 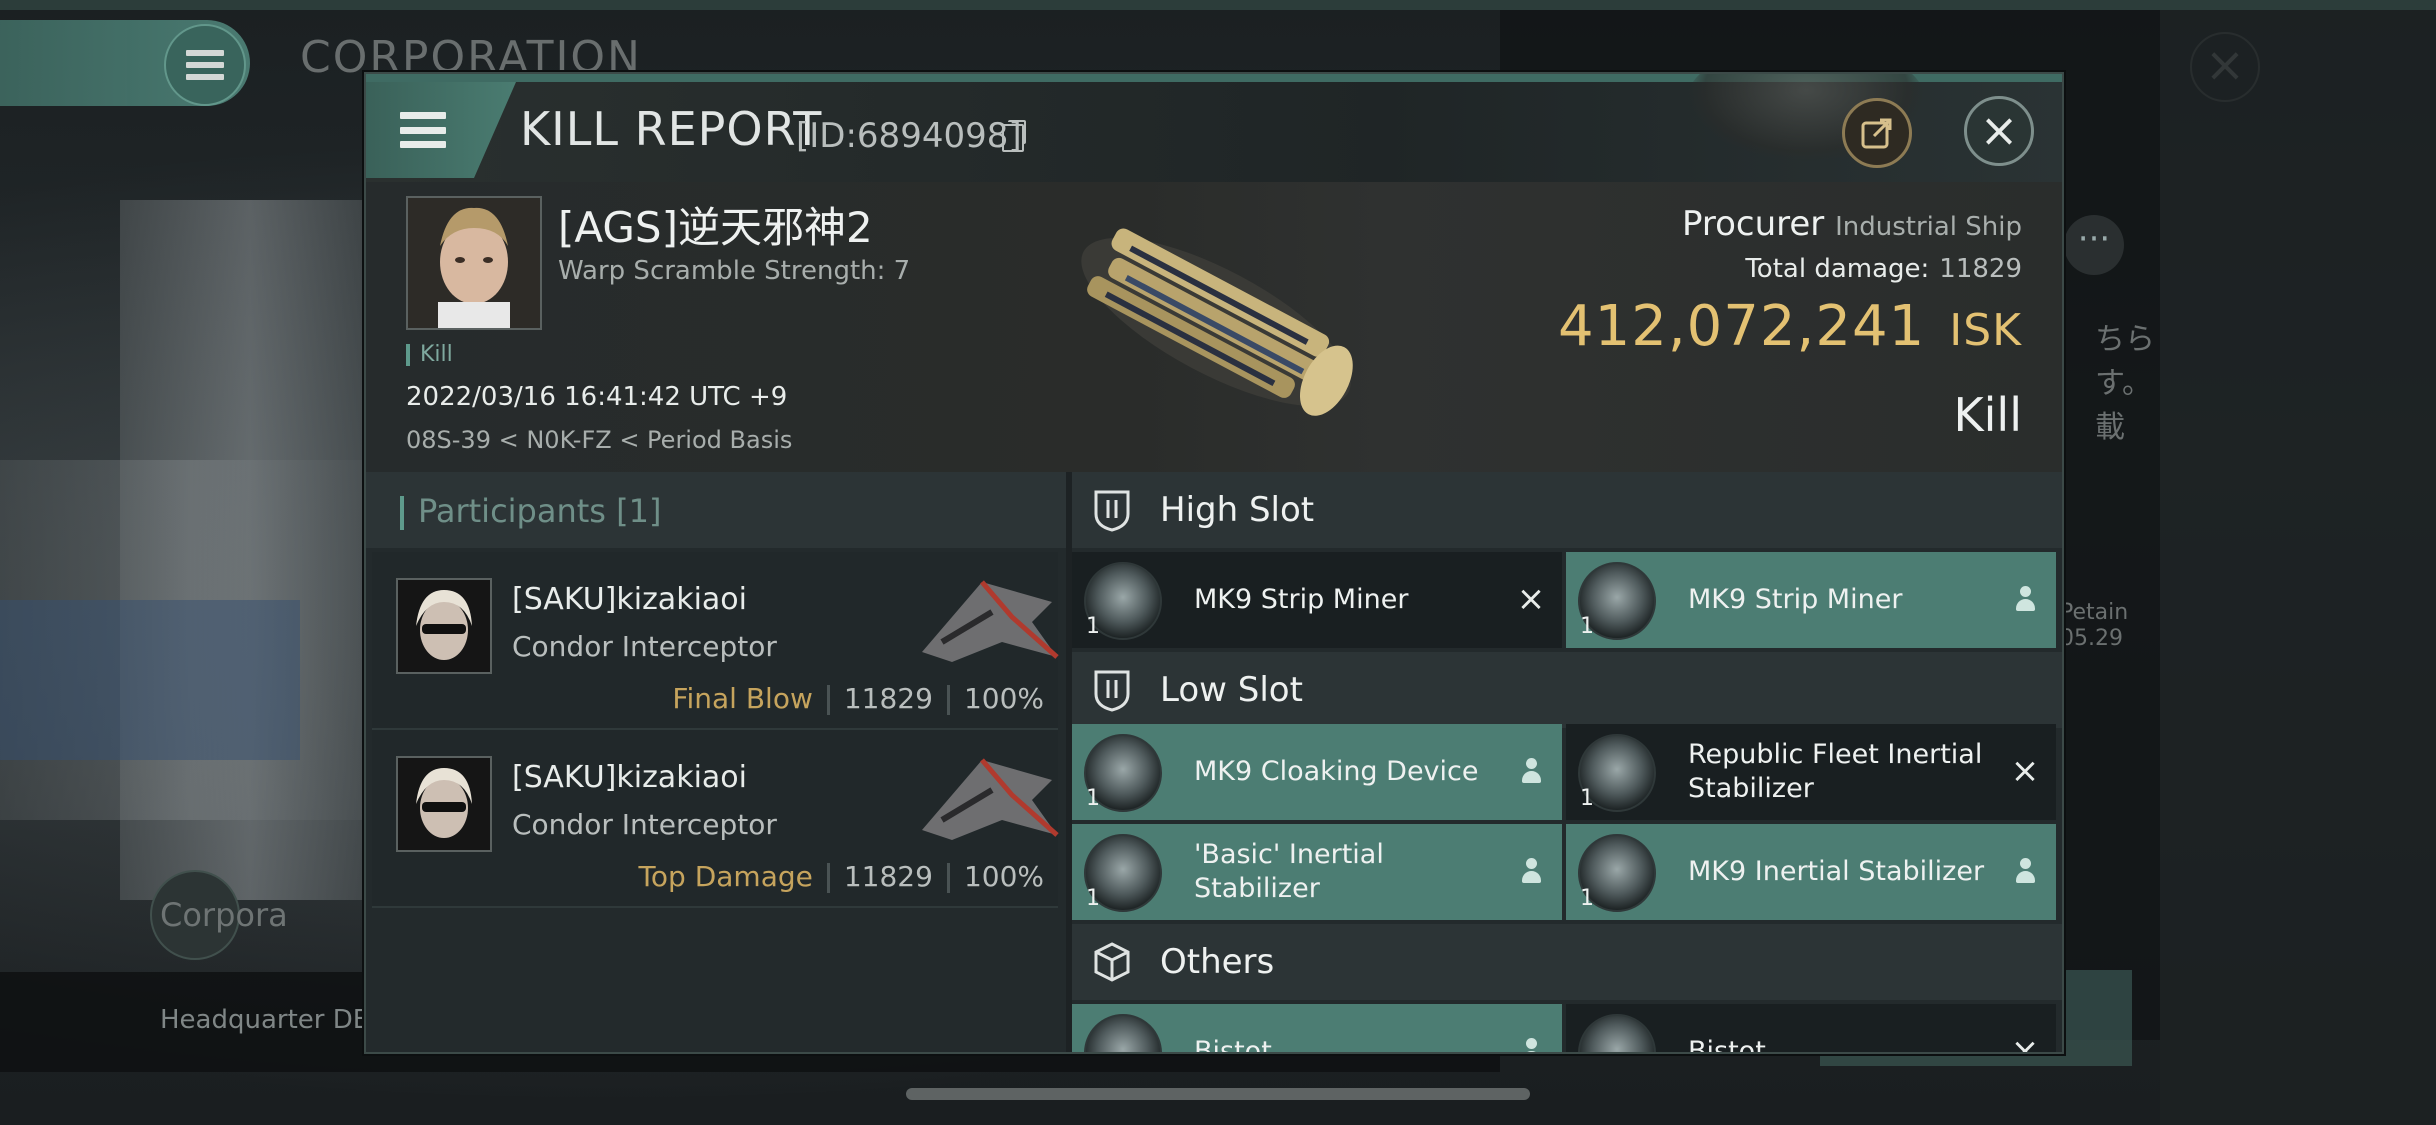 I want to click on victim-pilot-name: [AGS]逆天邪神2, so click(x=715, y=224).